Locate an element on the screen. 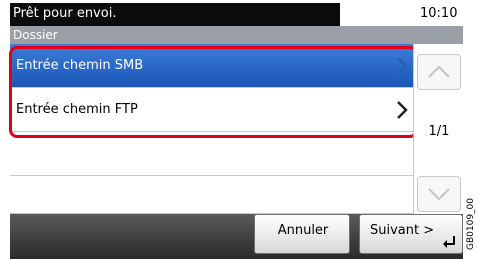 This screenshot has height=259, width=477. clock: 10:10 is located at coordinates (439, 13).